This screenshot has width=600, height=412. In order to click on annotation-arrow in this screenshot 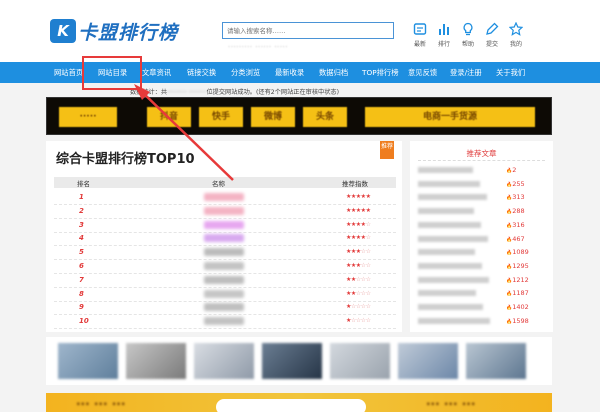, I will do `click(184, 132)`.